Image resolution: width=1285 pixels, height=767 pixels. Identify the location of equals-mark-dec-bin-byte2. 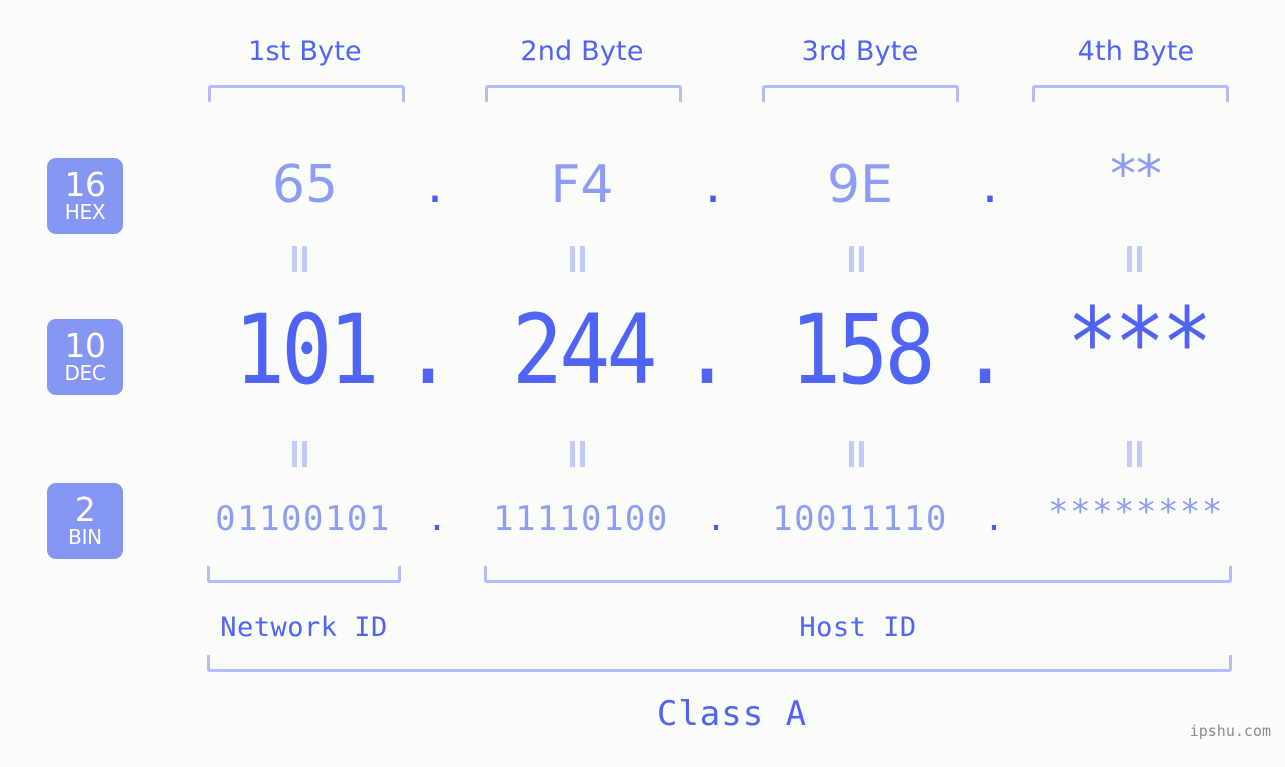
(578, 454).